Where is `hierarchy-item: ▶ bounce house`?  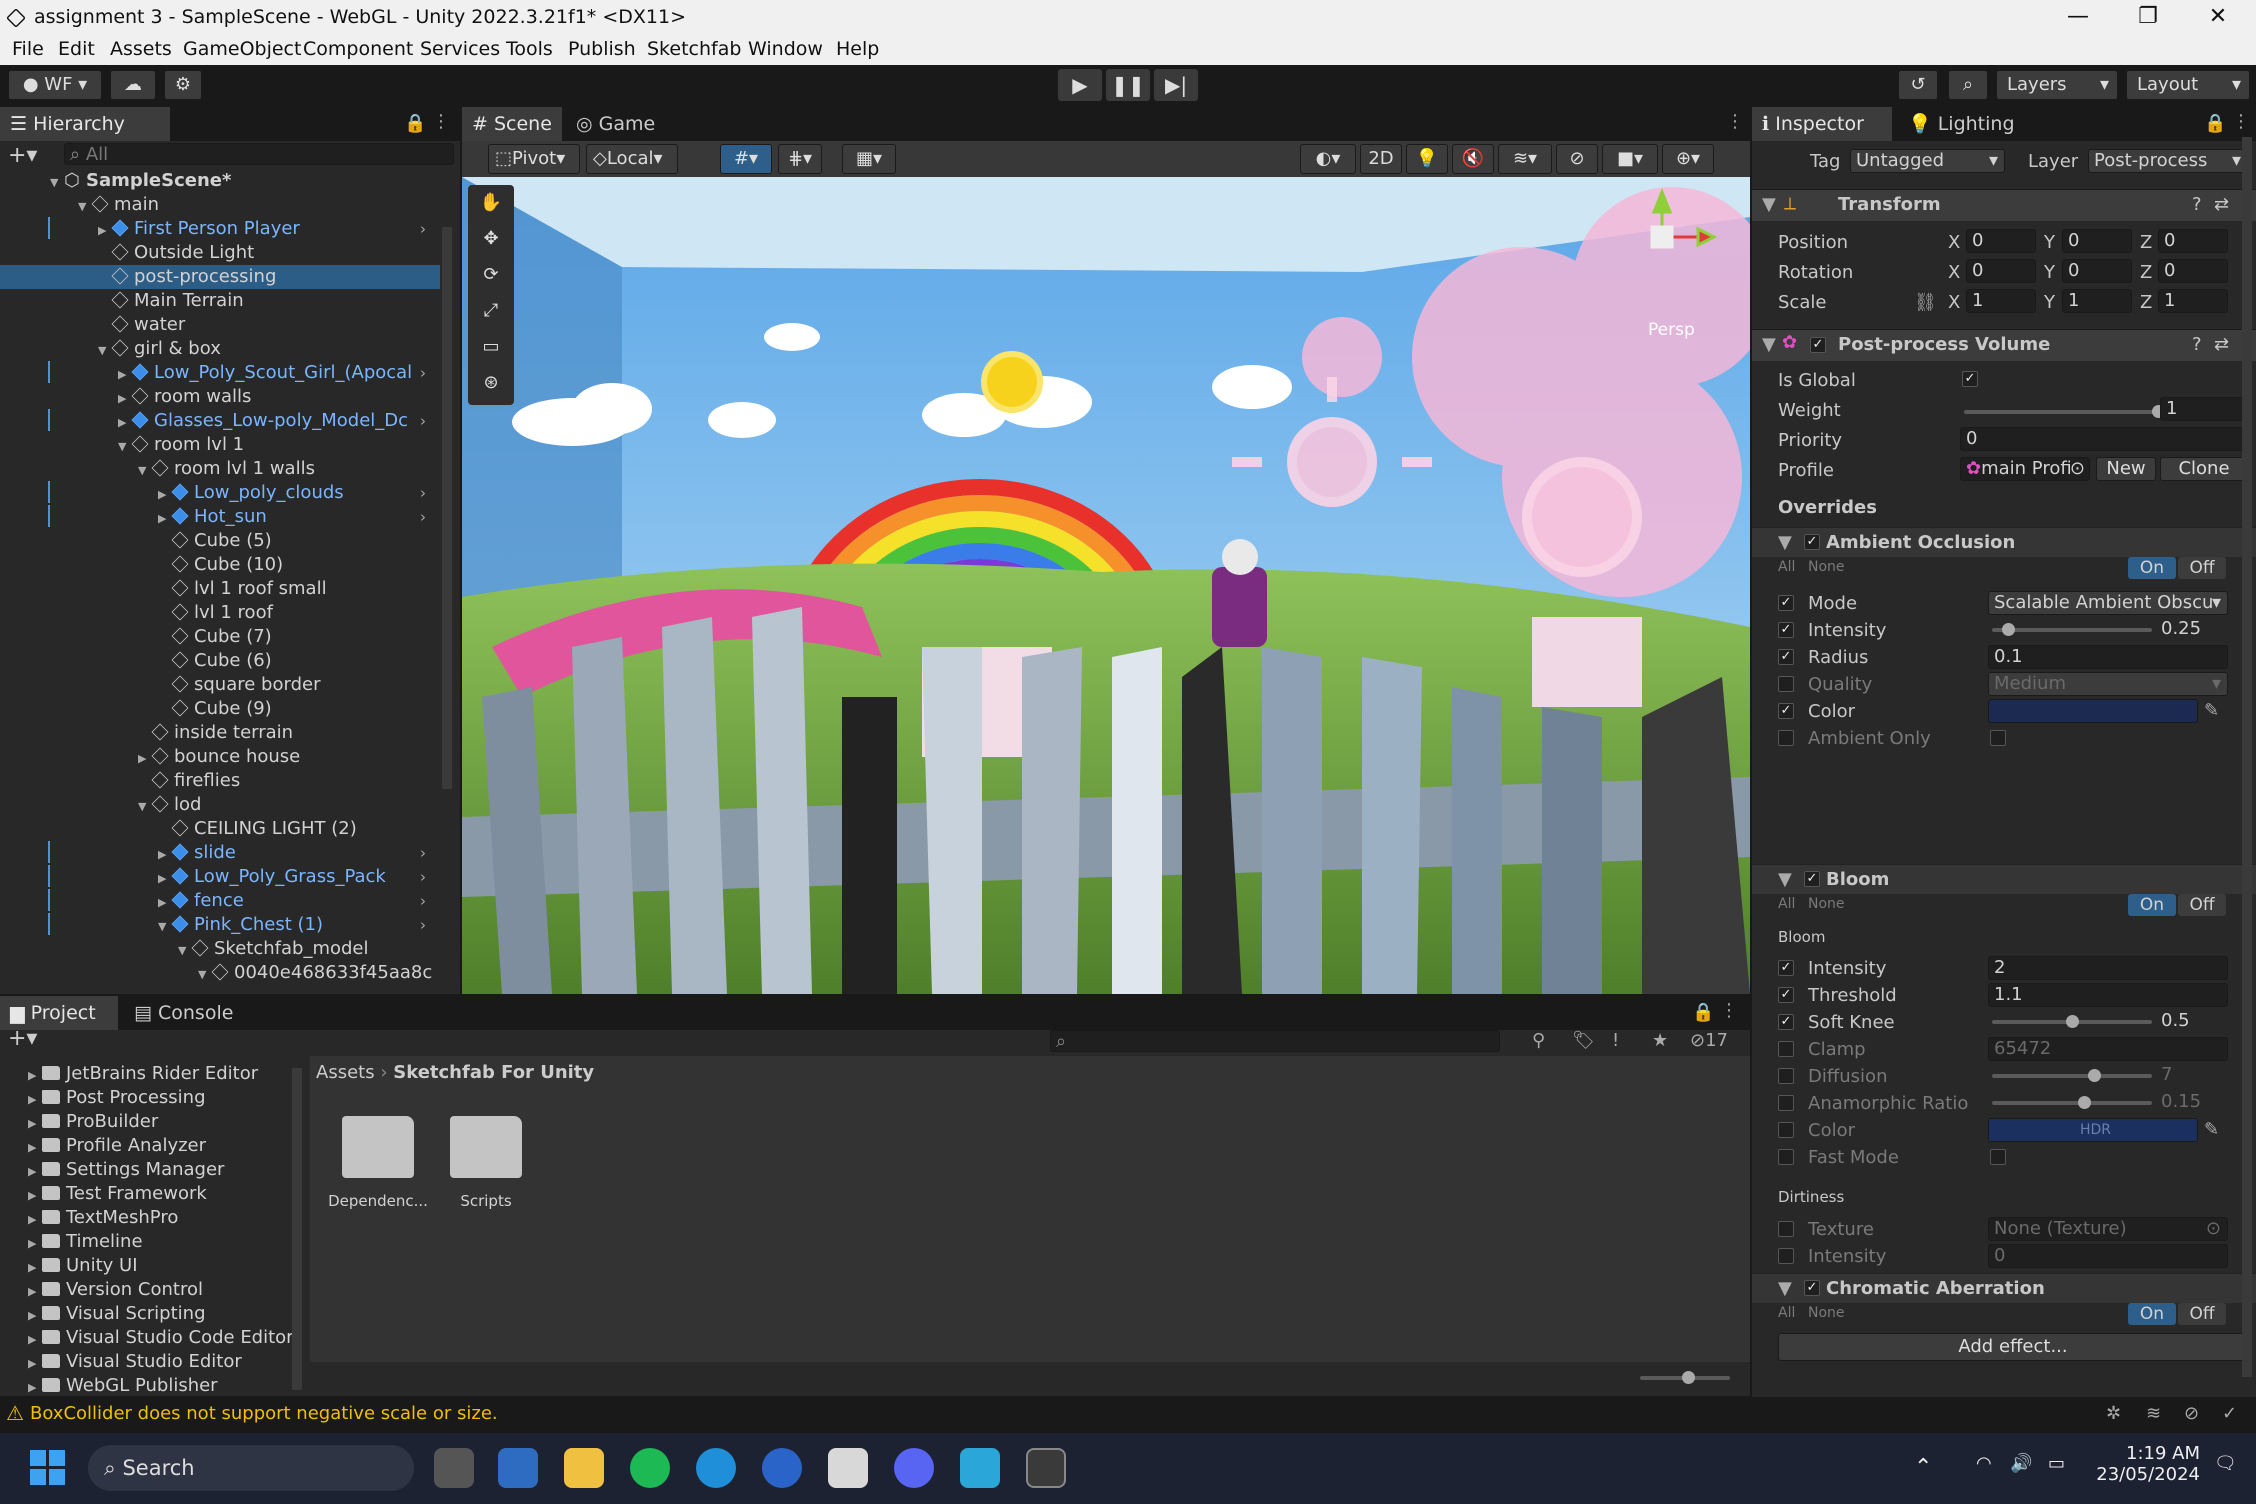 hierarchy-item: ▶ bounce house is located at coordinates (220, 757).